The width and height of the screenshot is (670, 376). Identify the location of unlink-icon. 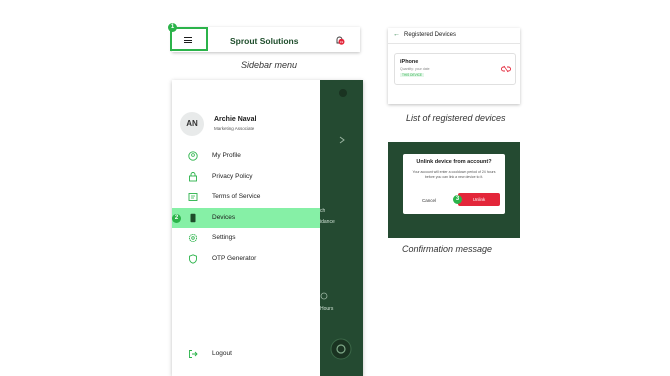
(506, 69).